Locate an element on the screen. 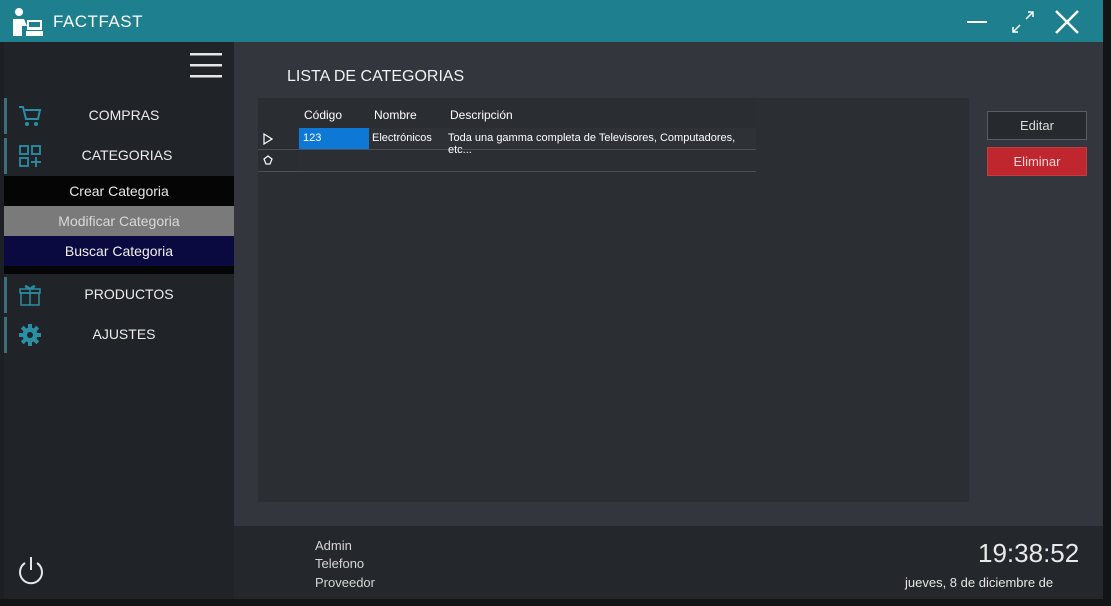 The height and width of the screenshot is (606, 1111). sidebar-item-categorias: CATEGORIAS is located at coordinates (119, 156).